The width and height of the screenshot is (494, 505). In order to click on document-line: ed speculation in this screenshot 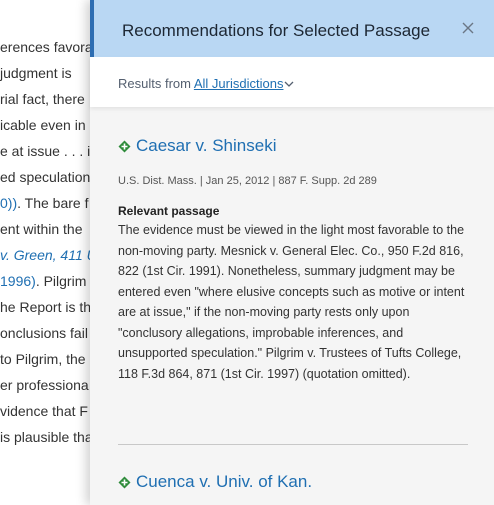, I will do `click(45, 177)`.